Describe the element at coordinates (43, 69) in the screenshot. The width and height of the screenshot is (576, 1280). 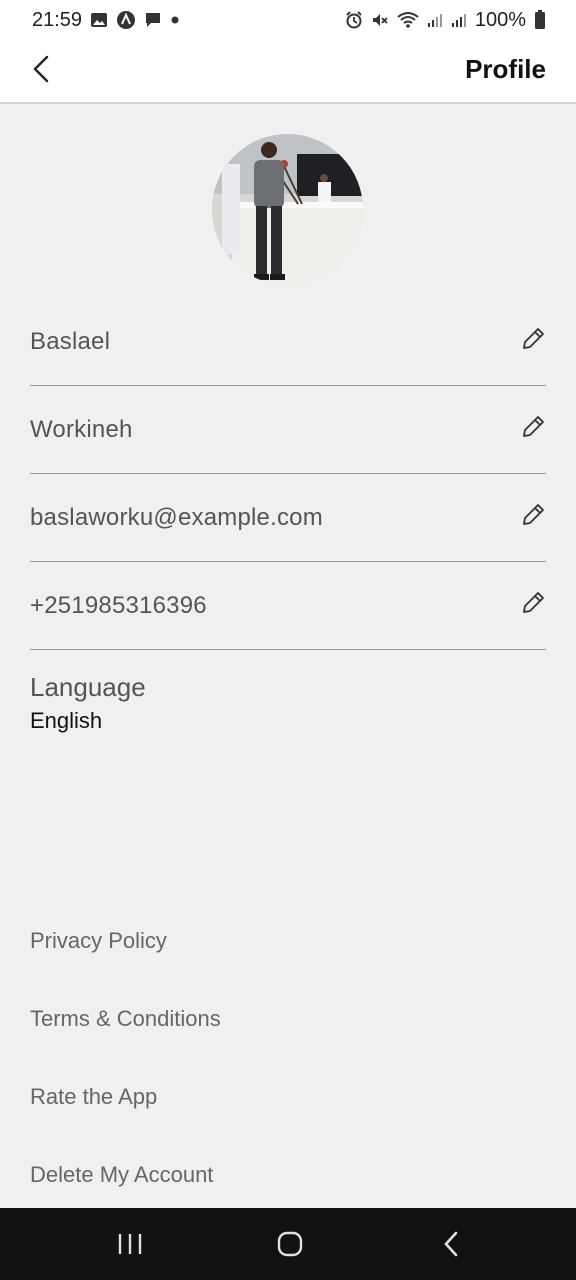
I see `chevron-left-icon` at that location.